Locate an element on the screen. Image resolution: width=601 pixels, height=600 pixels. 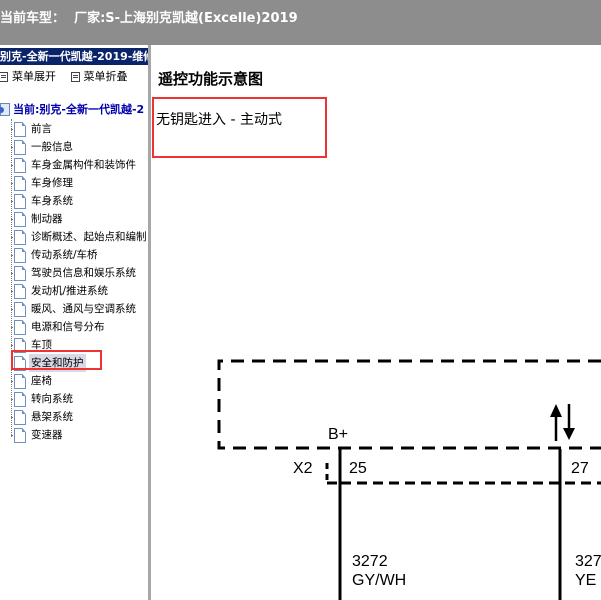
tree-item-label: 车身系统 is located at coordinates (52, 201).